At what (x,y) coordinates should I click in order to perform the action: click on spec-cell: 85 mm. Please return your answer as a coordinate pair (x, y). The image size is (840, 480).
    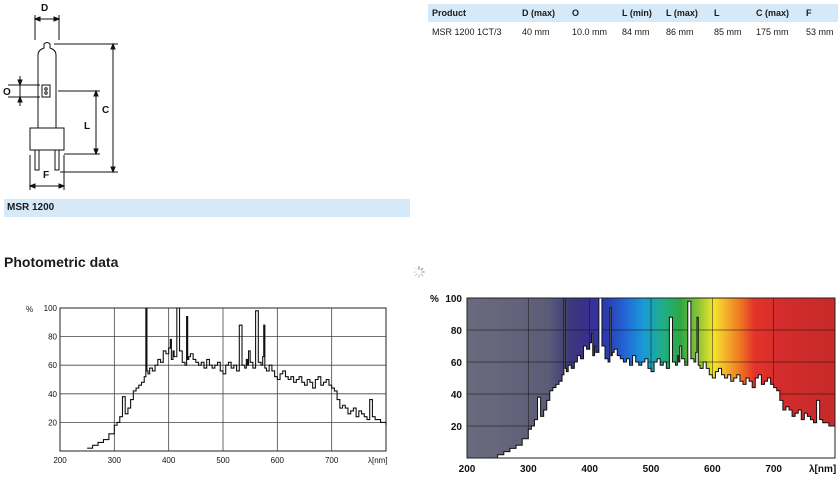
    Looking at the image, I should click on (728, 32).